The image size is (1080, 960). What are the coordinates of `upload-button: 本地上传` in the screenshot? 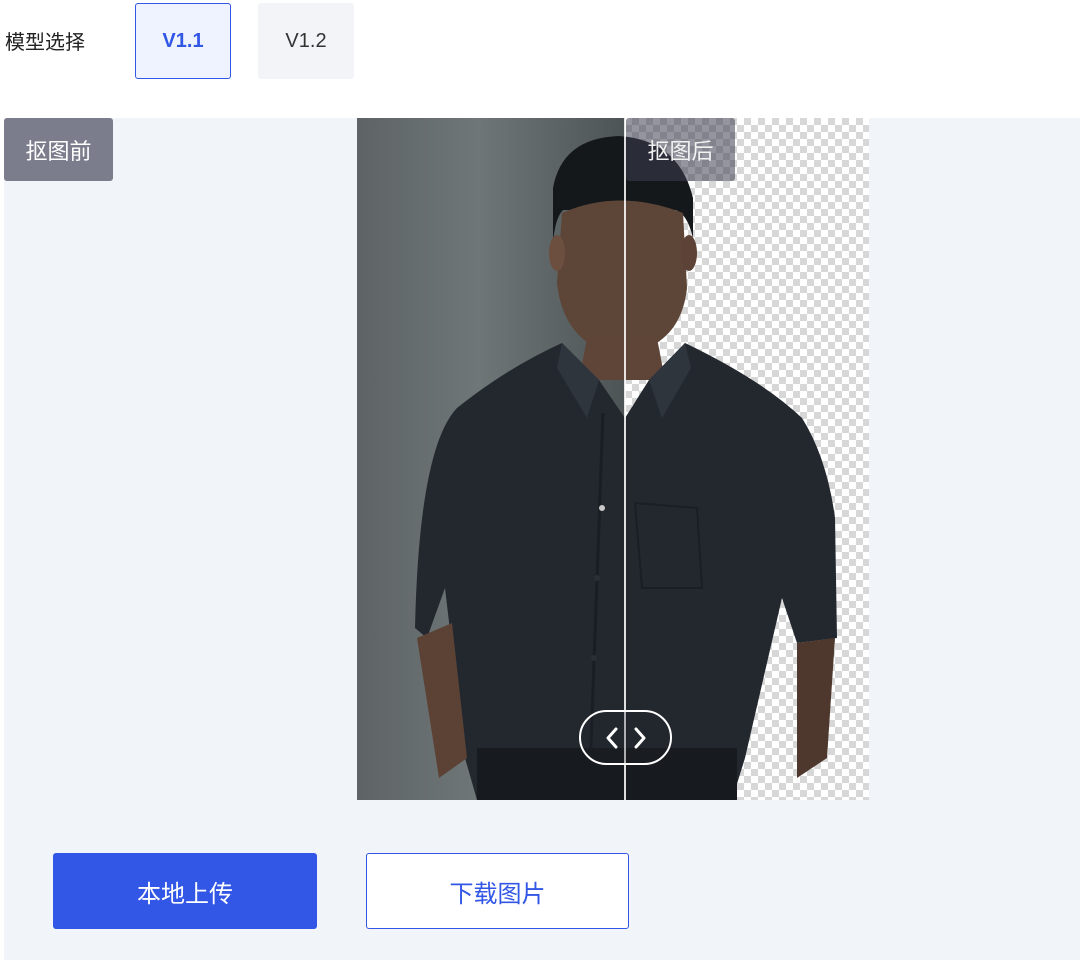 It's located at (185, 891).